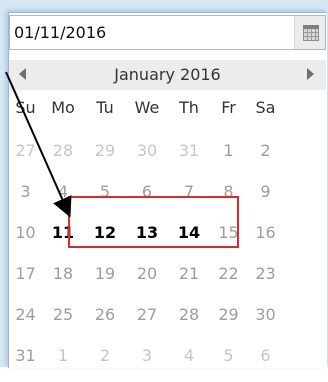 The height and width of the screenshot is (382, 328). Describe the element at coordinates (25, 107) in the screenshot. I see `weekday-label: Su` at that location.